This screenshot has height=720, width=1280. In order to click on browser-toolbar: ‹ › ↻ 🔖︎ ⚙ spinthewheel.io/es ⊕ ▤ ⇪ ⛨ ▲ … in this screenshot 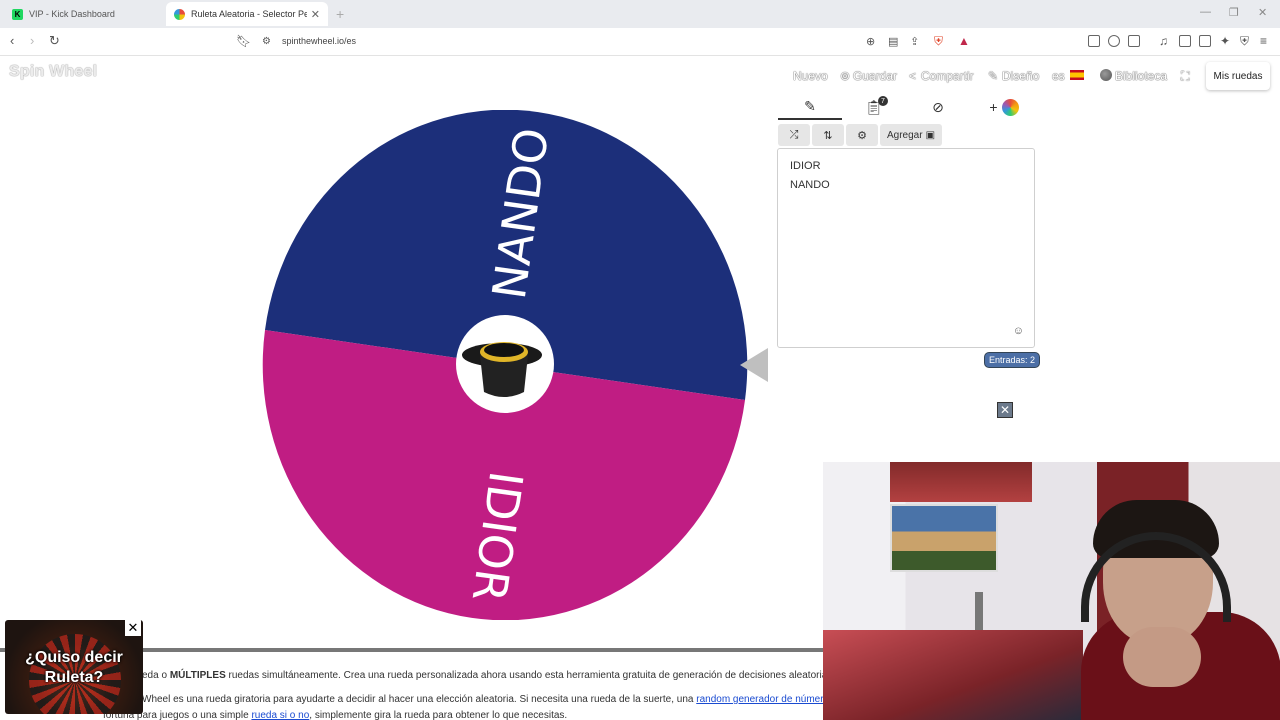, I will do `click(640, 42)`.